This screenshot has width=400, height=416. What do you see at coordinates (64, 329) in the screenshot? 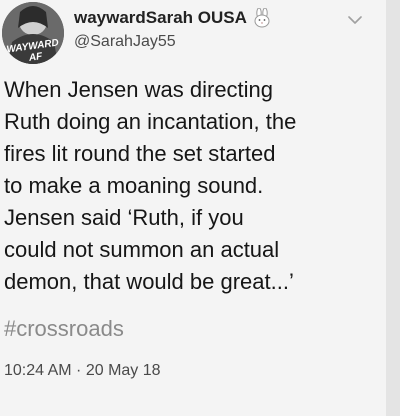
I see `hashtag-link: #crossroads` at bounding box center [64, 329].